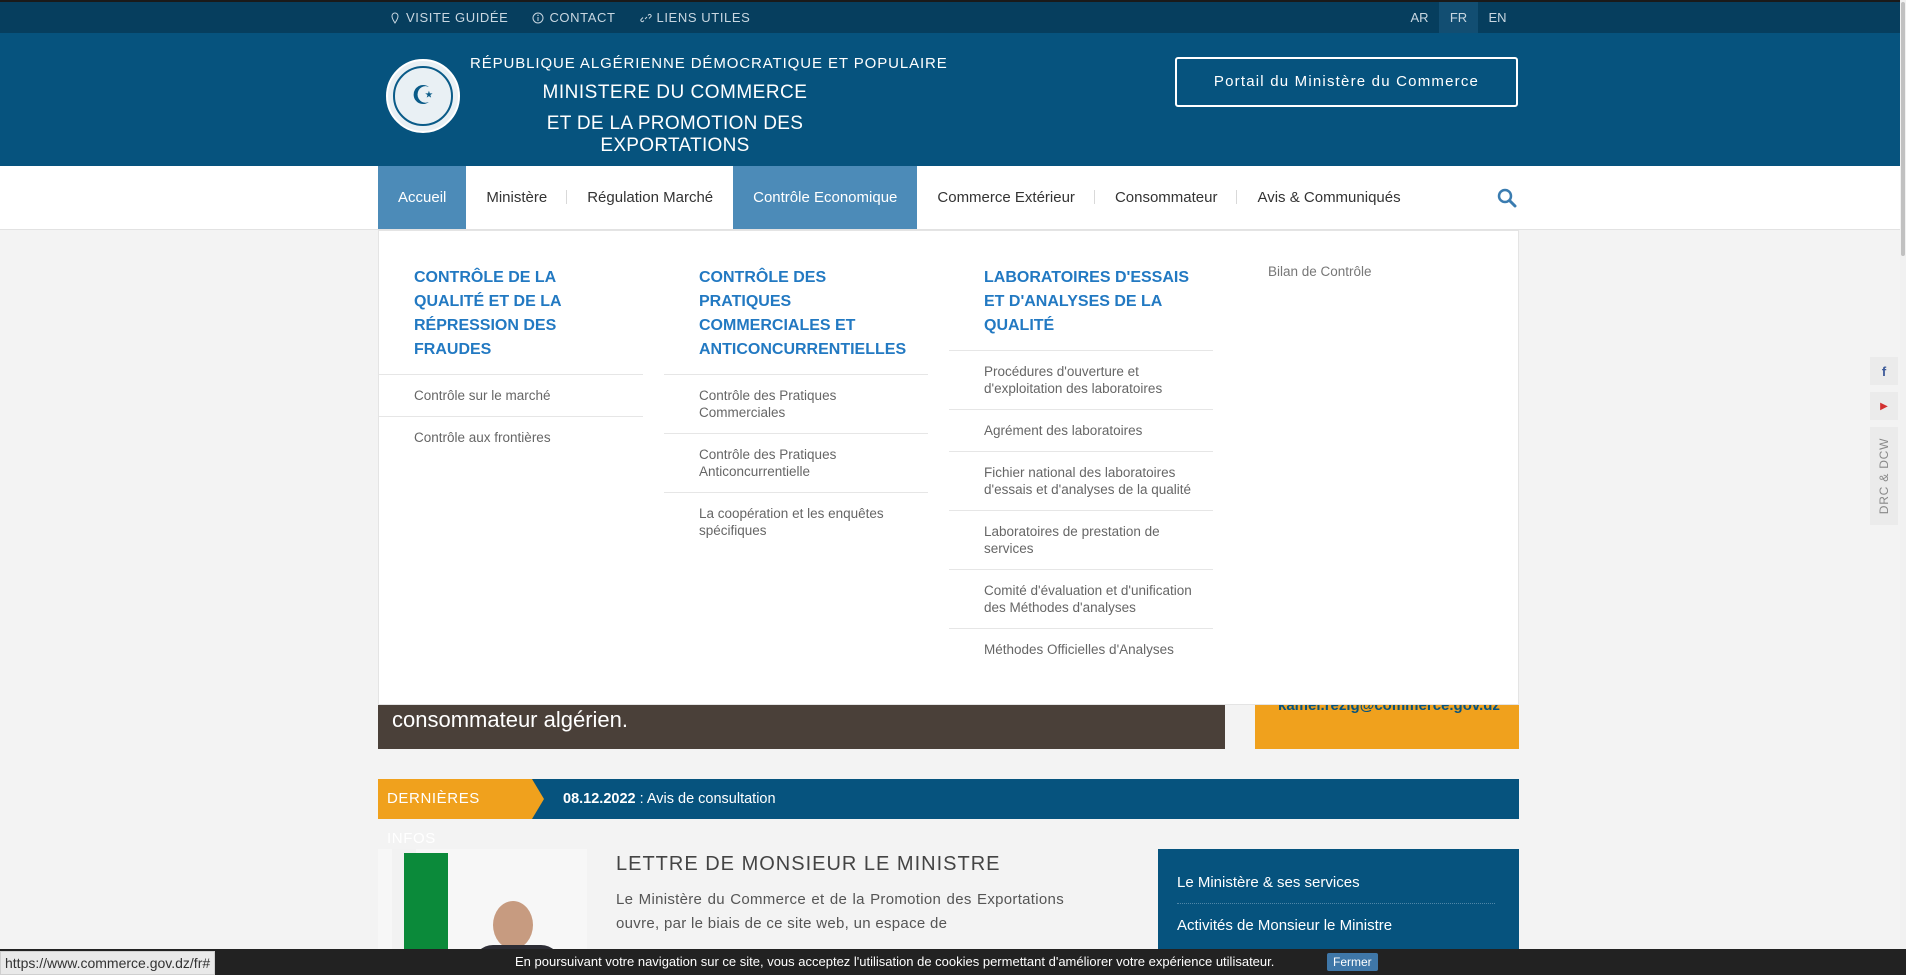 This screenshot has height=975, width=1906. I want to click on info-icon, so click(538, 17).